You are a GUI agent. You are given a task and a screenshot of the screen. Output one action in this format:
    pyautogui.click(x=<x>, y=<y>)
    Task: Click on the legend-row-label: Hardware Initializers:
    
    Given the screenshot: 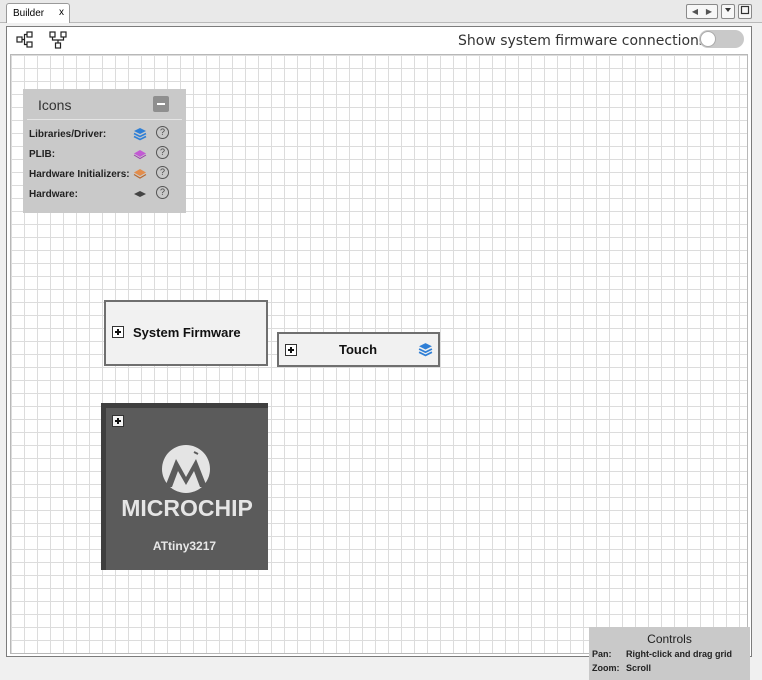 What is the action you would take?
    pyautogui.click(x=79, y=174)
    